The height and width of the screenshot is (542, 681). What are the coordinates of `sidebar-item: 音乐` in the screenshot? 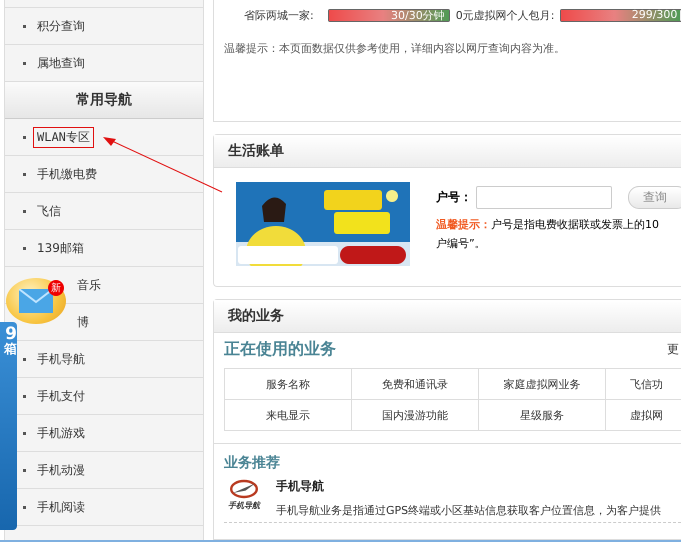 It's located at (89, 285).